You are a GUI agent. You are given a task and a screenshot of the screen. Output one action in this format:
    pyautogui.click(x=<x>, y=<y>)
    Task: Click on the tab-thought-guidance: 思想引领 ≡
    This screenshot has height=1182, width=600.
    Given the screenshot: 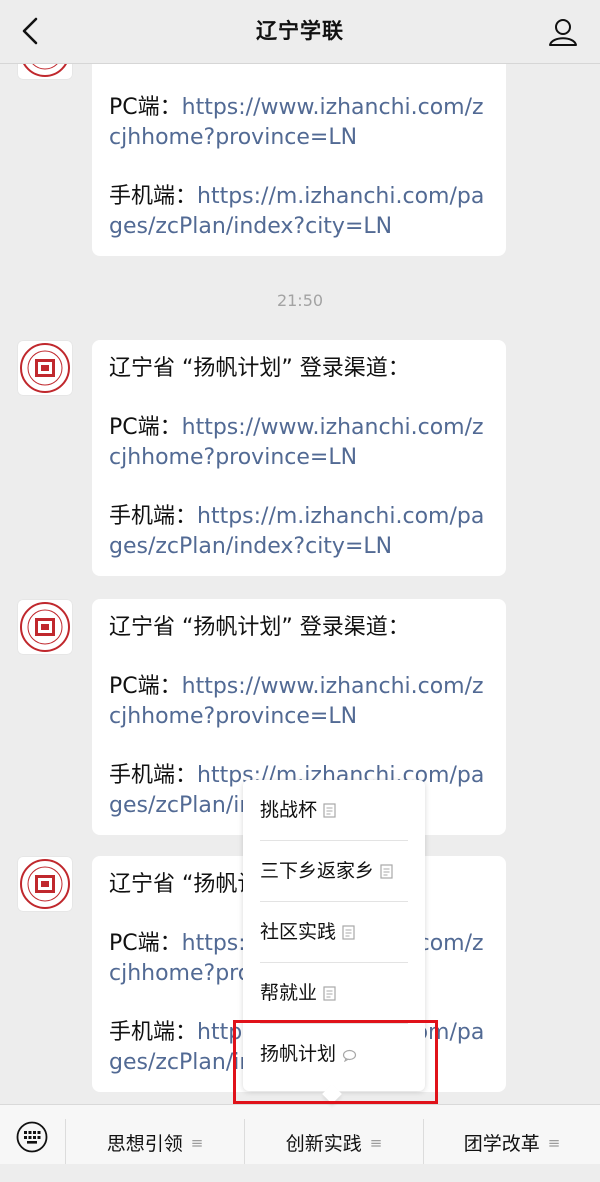 What is the action you would take?
    pyautogui.click(x=155, y=1134)
    